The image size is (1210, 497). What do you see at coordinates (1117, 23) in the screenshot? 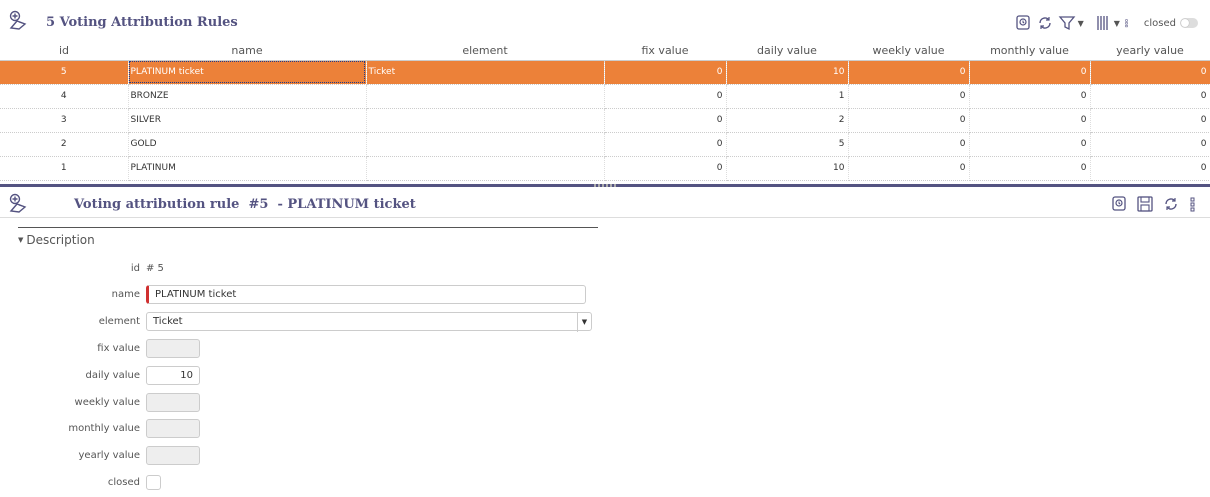
I see `columns-dropdown-caret-icon: ▼` at bounding box center [1117, 23].